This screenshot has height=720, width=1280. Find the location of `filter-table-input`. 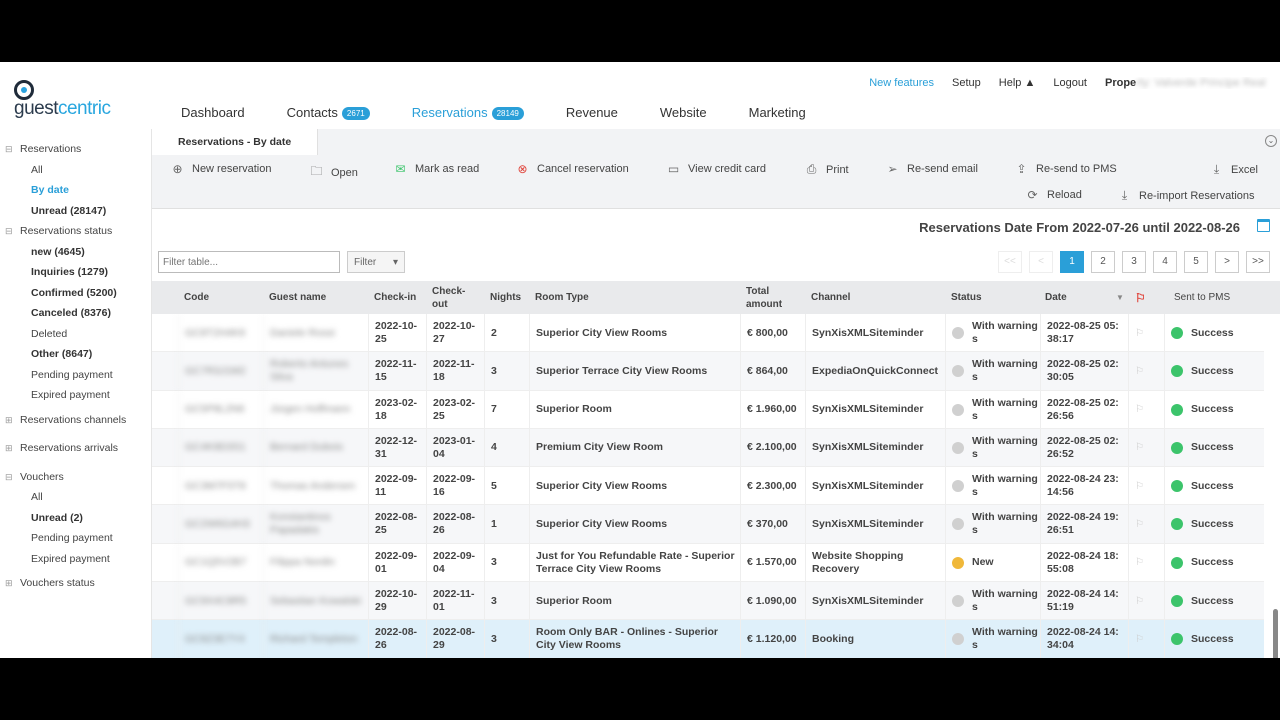

filter-table-input is located at coordinates (249, 262).